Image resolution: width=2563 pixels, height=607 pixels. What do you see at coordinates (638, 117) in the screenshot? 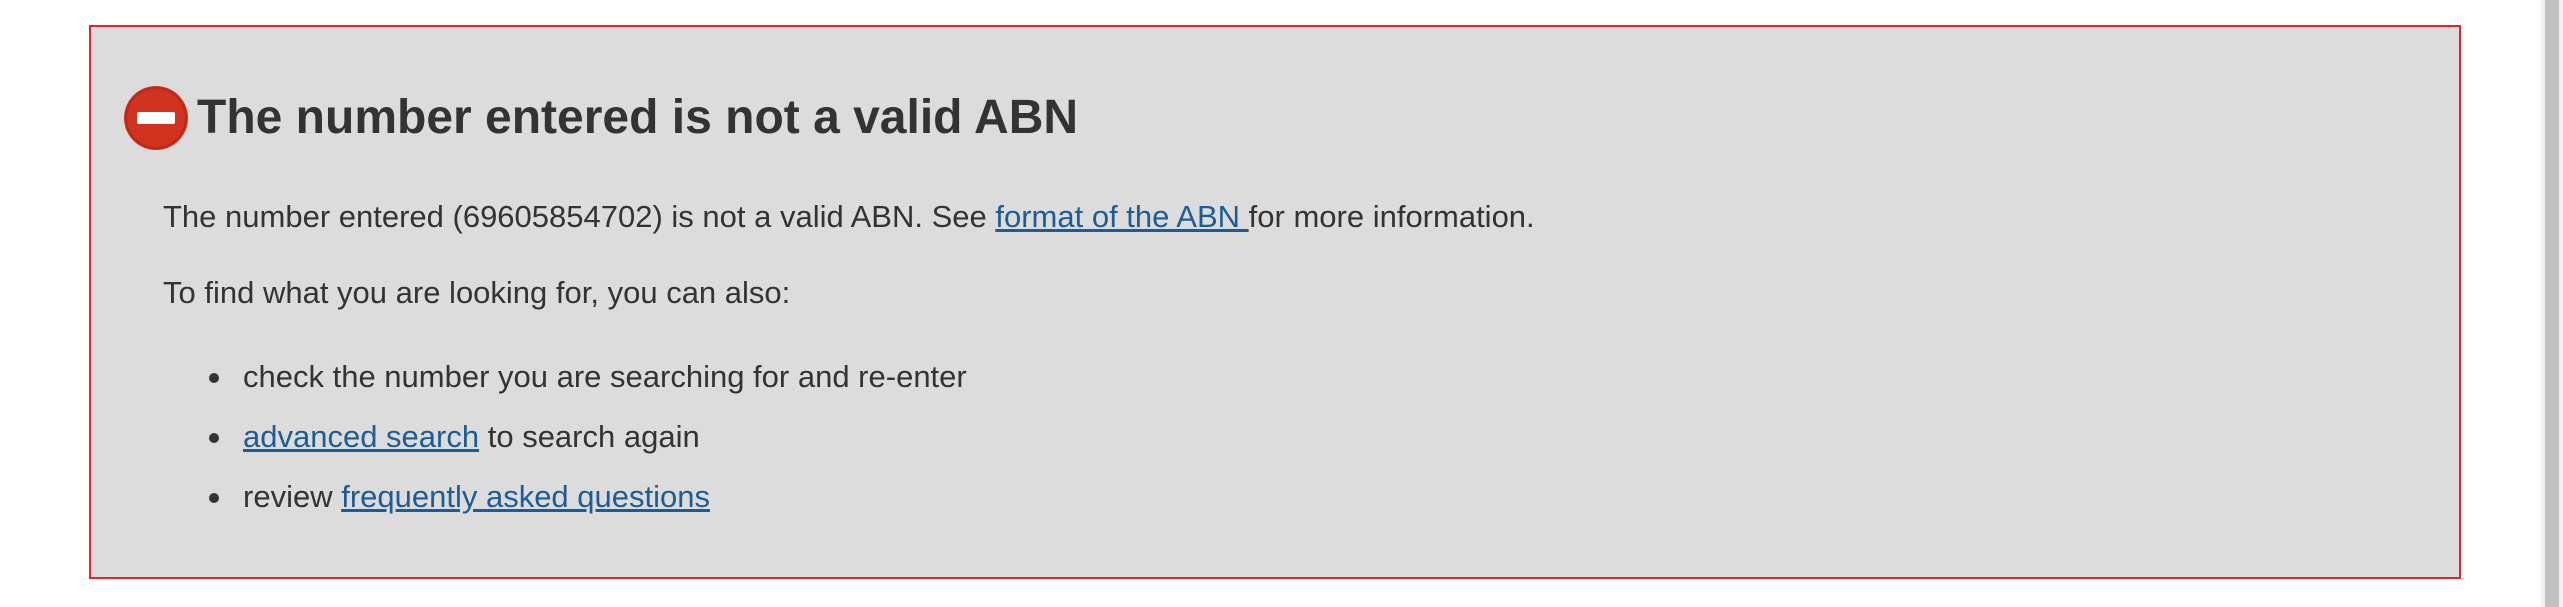
I see `error-heading: The number entered is not a valid ABN` at bounding box center [638, 117].